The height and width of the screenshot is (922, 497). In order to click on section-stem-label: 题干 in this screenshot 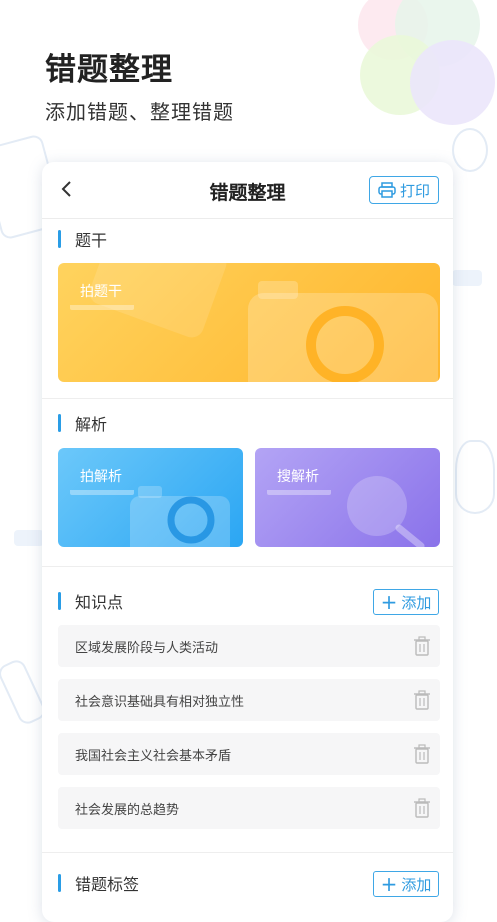, I will do `click(91, 240)`.